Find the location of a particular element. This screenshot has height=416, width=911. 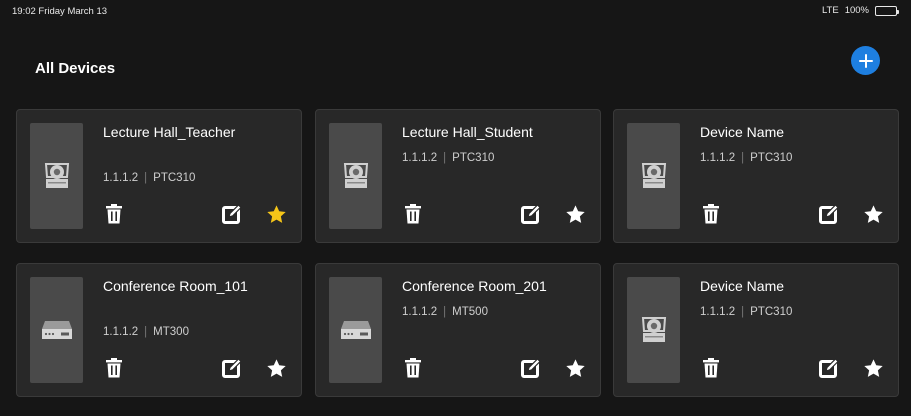

add-device-button is located at coordinates (865, 60).